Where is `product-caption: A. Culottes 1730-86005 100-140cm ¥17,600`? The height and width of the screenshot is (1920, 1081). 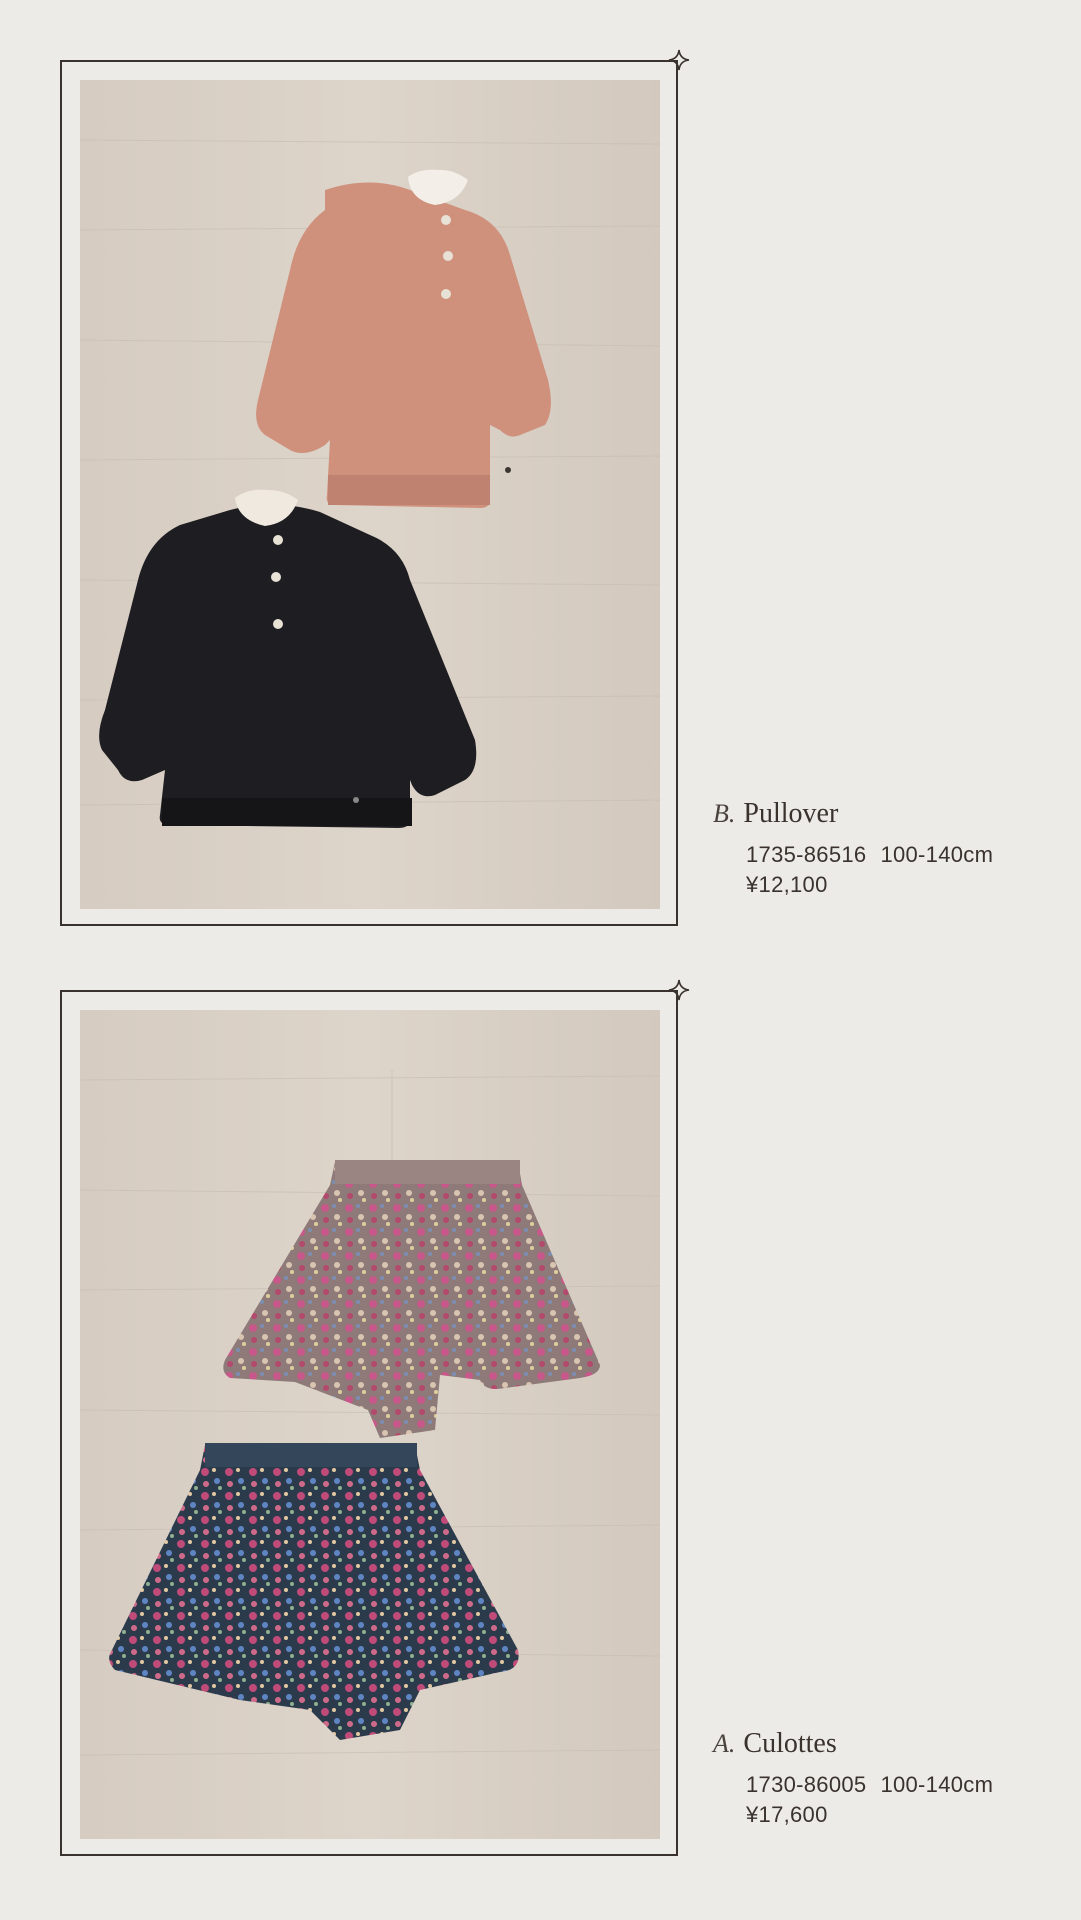 product-caption: A. Culottes 1730-86005 100-140cm ¥17,600 is located at coordinates (853, 1777).